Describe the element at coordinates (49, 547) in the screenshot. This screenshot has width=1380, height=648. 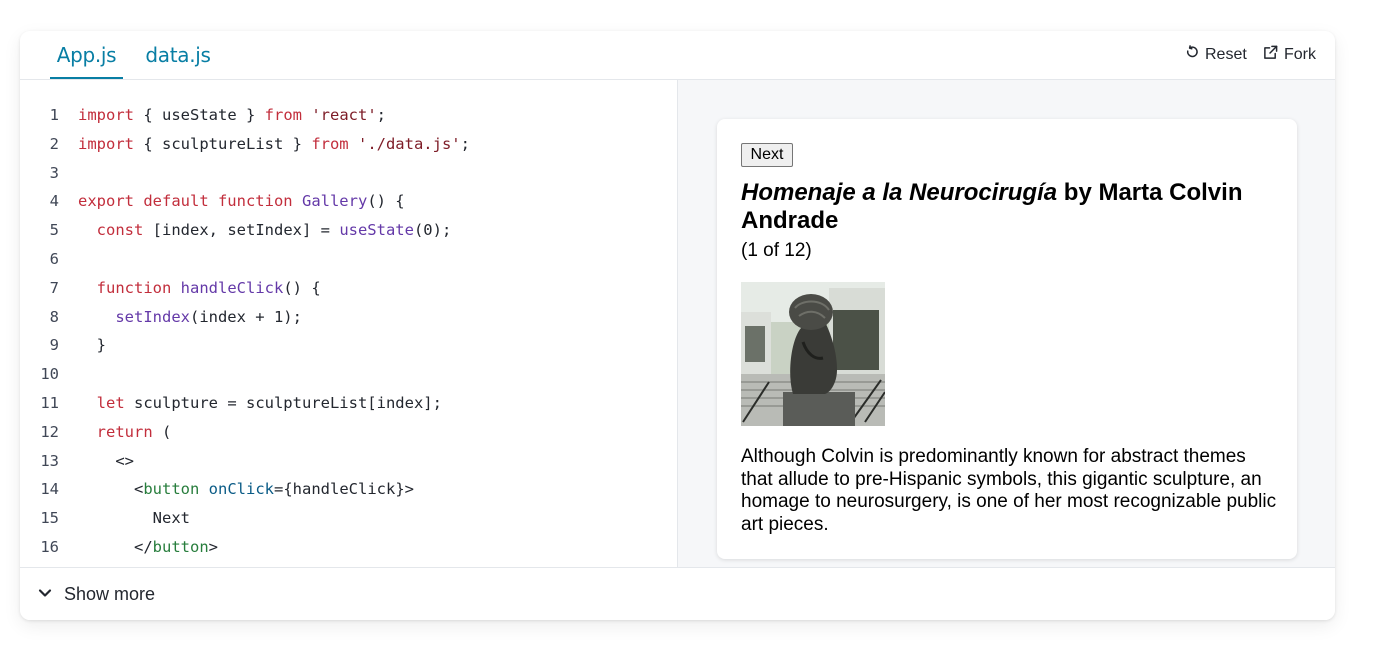
I see `line-number: 16` at that location.